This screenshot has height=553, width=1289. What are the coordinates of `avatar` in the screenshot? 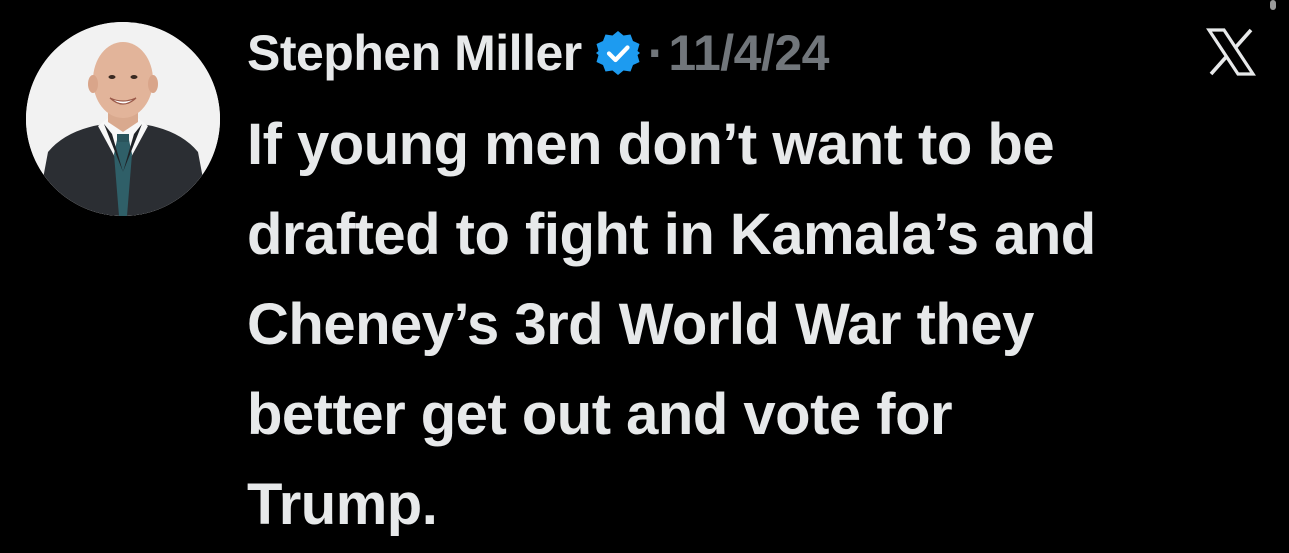 It's located at (123, 119).